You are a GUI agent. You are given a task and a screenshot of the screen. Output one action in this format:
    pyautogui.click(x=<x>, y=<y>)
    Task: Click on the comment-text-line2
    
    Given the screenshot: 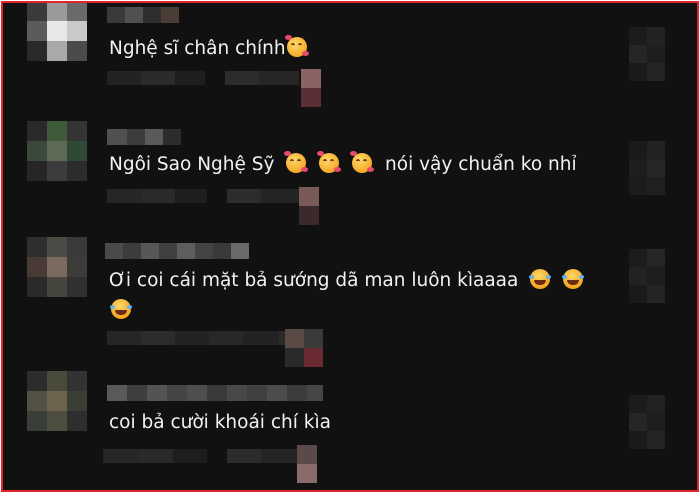 What is the action you would take?
    pyautogui.click(x=120, y=311)
    